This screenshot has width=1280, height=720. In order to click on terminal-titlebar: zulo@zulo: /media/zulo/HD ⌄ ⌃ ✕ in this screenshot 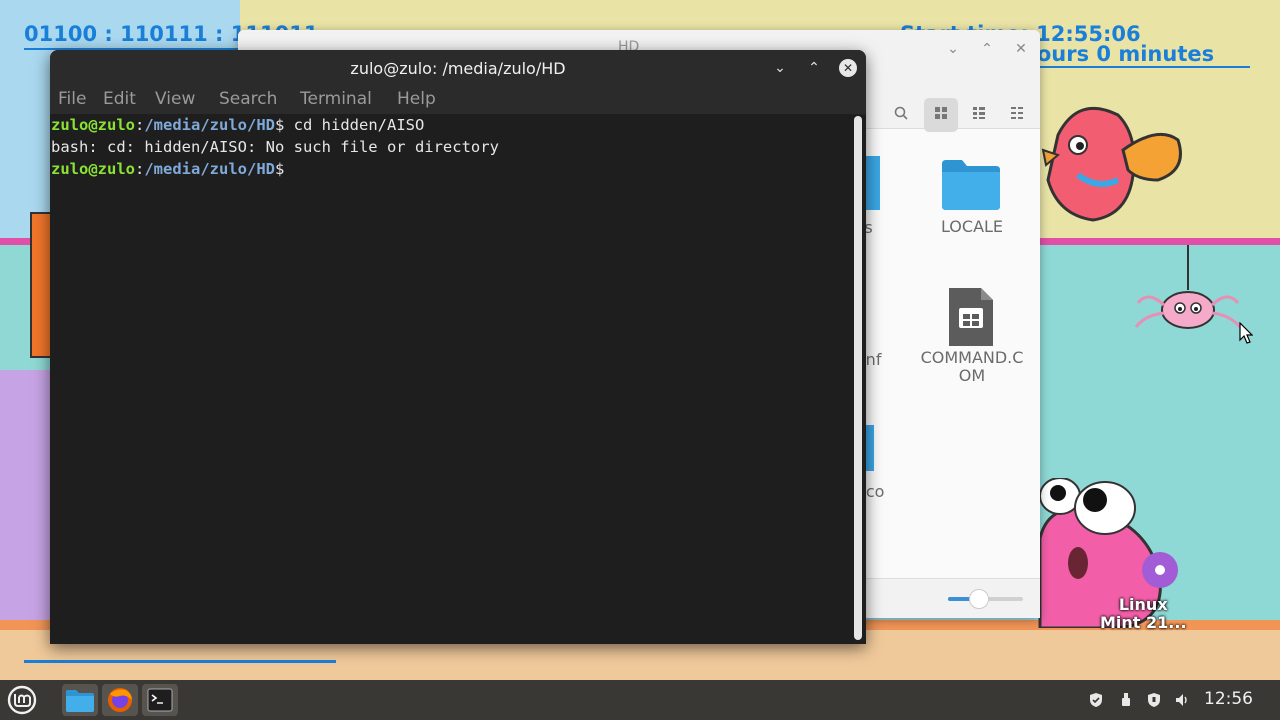, I will do `click(458, 68)`.